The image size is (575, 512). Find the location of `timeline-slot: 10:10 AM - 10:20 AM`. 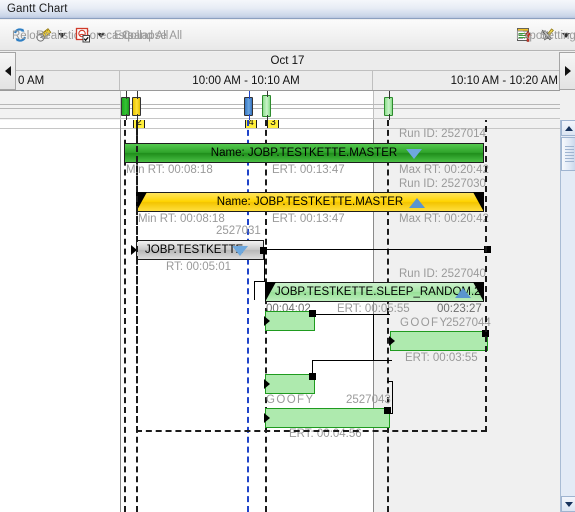

timeline-slot: 10:10 AM - 10:20 AM is located at coordinates (466, 80).